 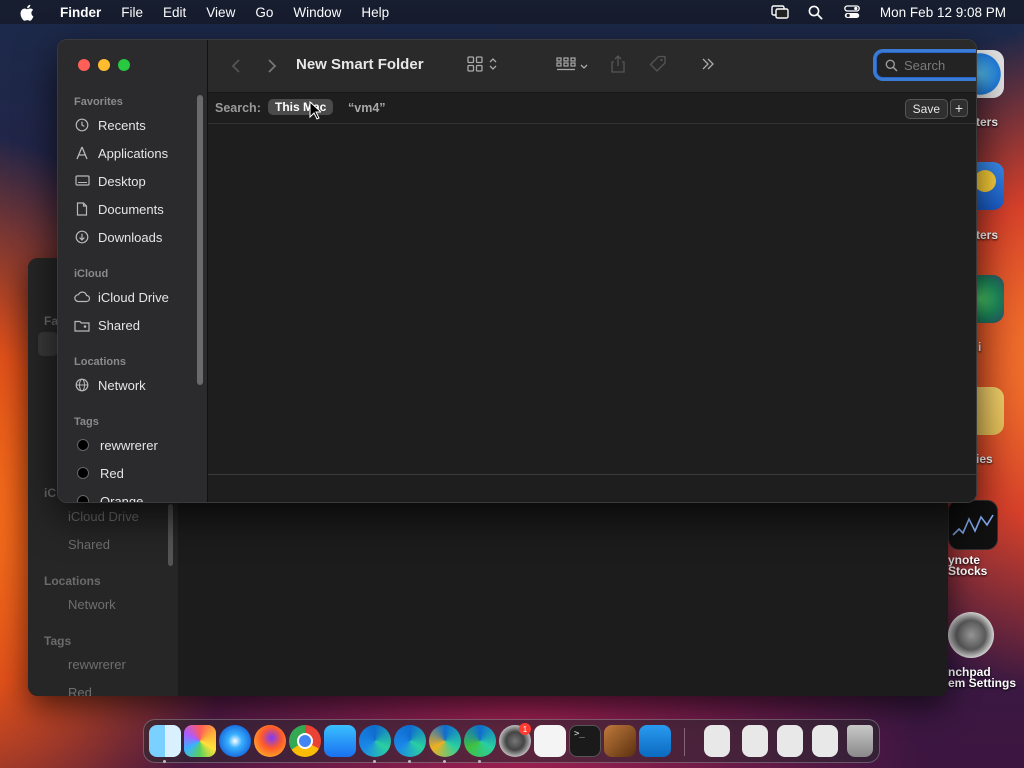 What do you see at coordinates (174, 12) in the screenshot?
I see `menu-edit: Edit` at bounding box center [174, 12].